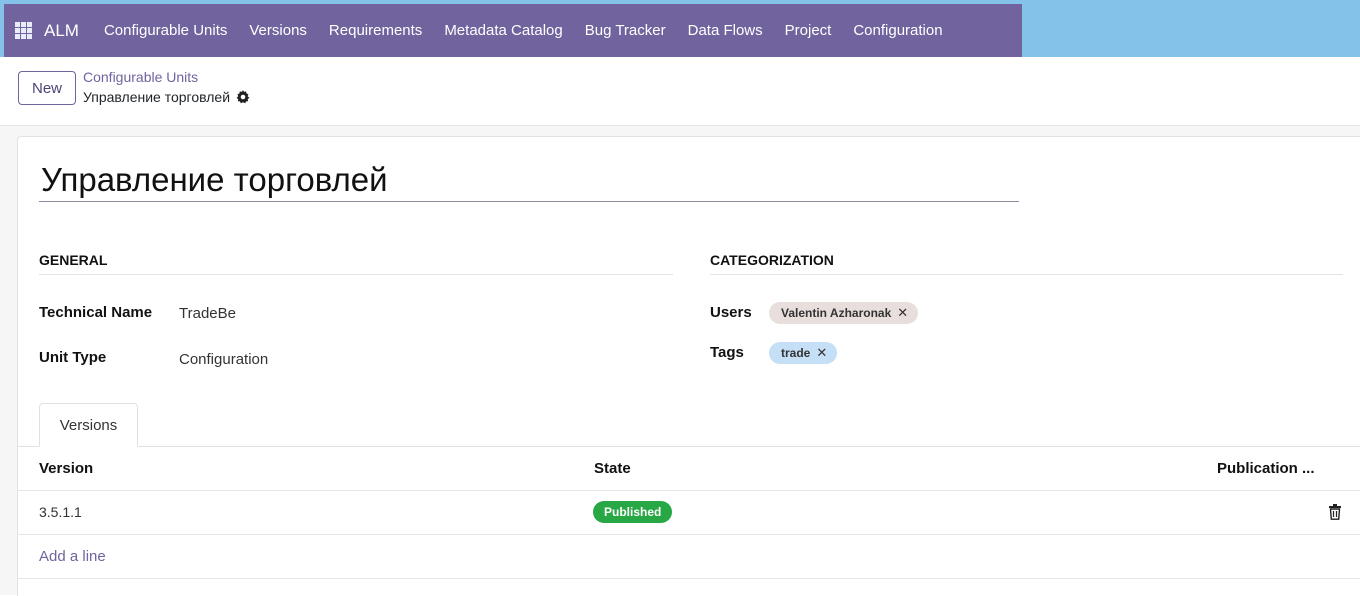 Image resolution: width=1360 pixels, height=596 pixels. Describe the element at coordinates (47, 88) in the screenshot. I see `new-button: New` at that location.